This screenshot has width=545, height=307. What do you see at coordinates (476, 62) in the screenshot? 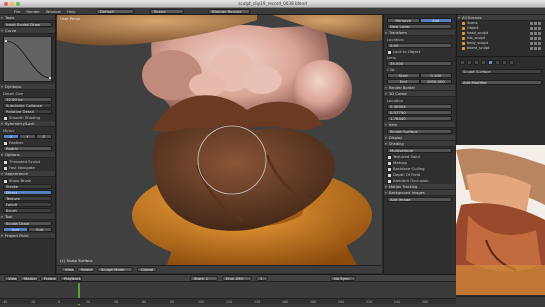
I see `world-tab-icon` at bounding box center [476, 62].